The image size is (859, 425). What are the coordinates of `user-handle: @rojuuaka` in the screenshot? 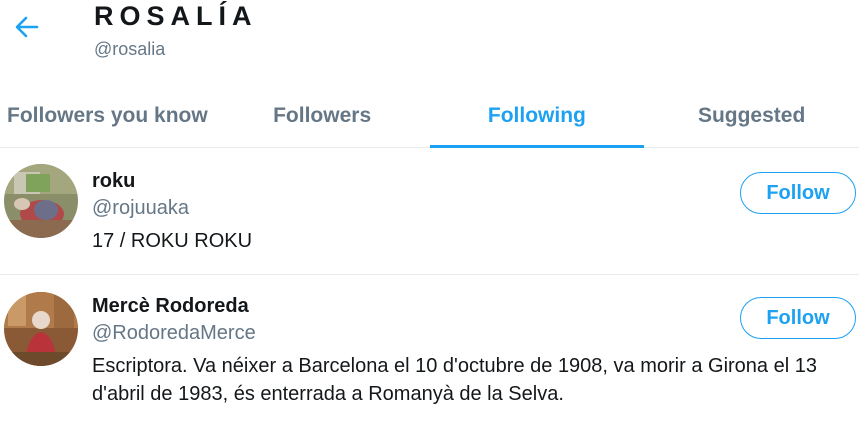 It's located at (141, 208).